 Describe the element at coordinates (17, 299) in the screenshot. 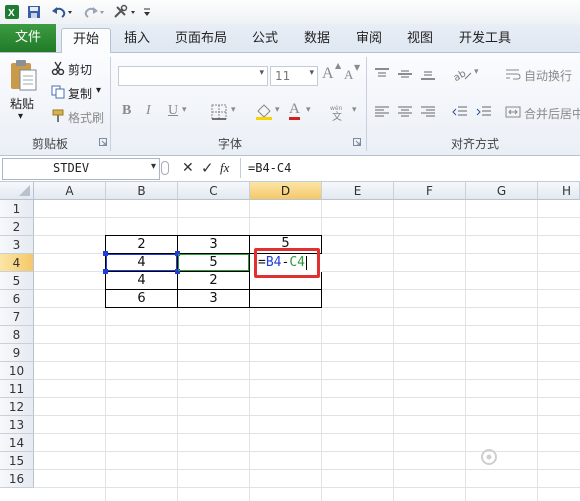

I see `row-header-6: 6` at that location.